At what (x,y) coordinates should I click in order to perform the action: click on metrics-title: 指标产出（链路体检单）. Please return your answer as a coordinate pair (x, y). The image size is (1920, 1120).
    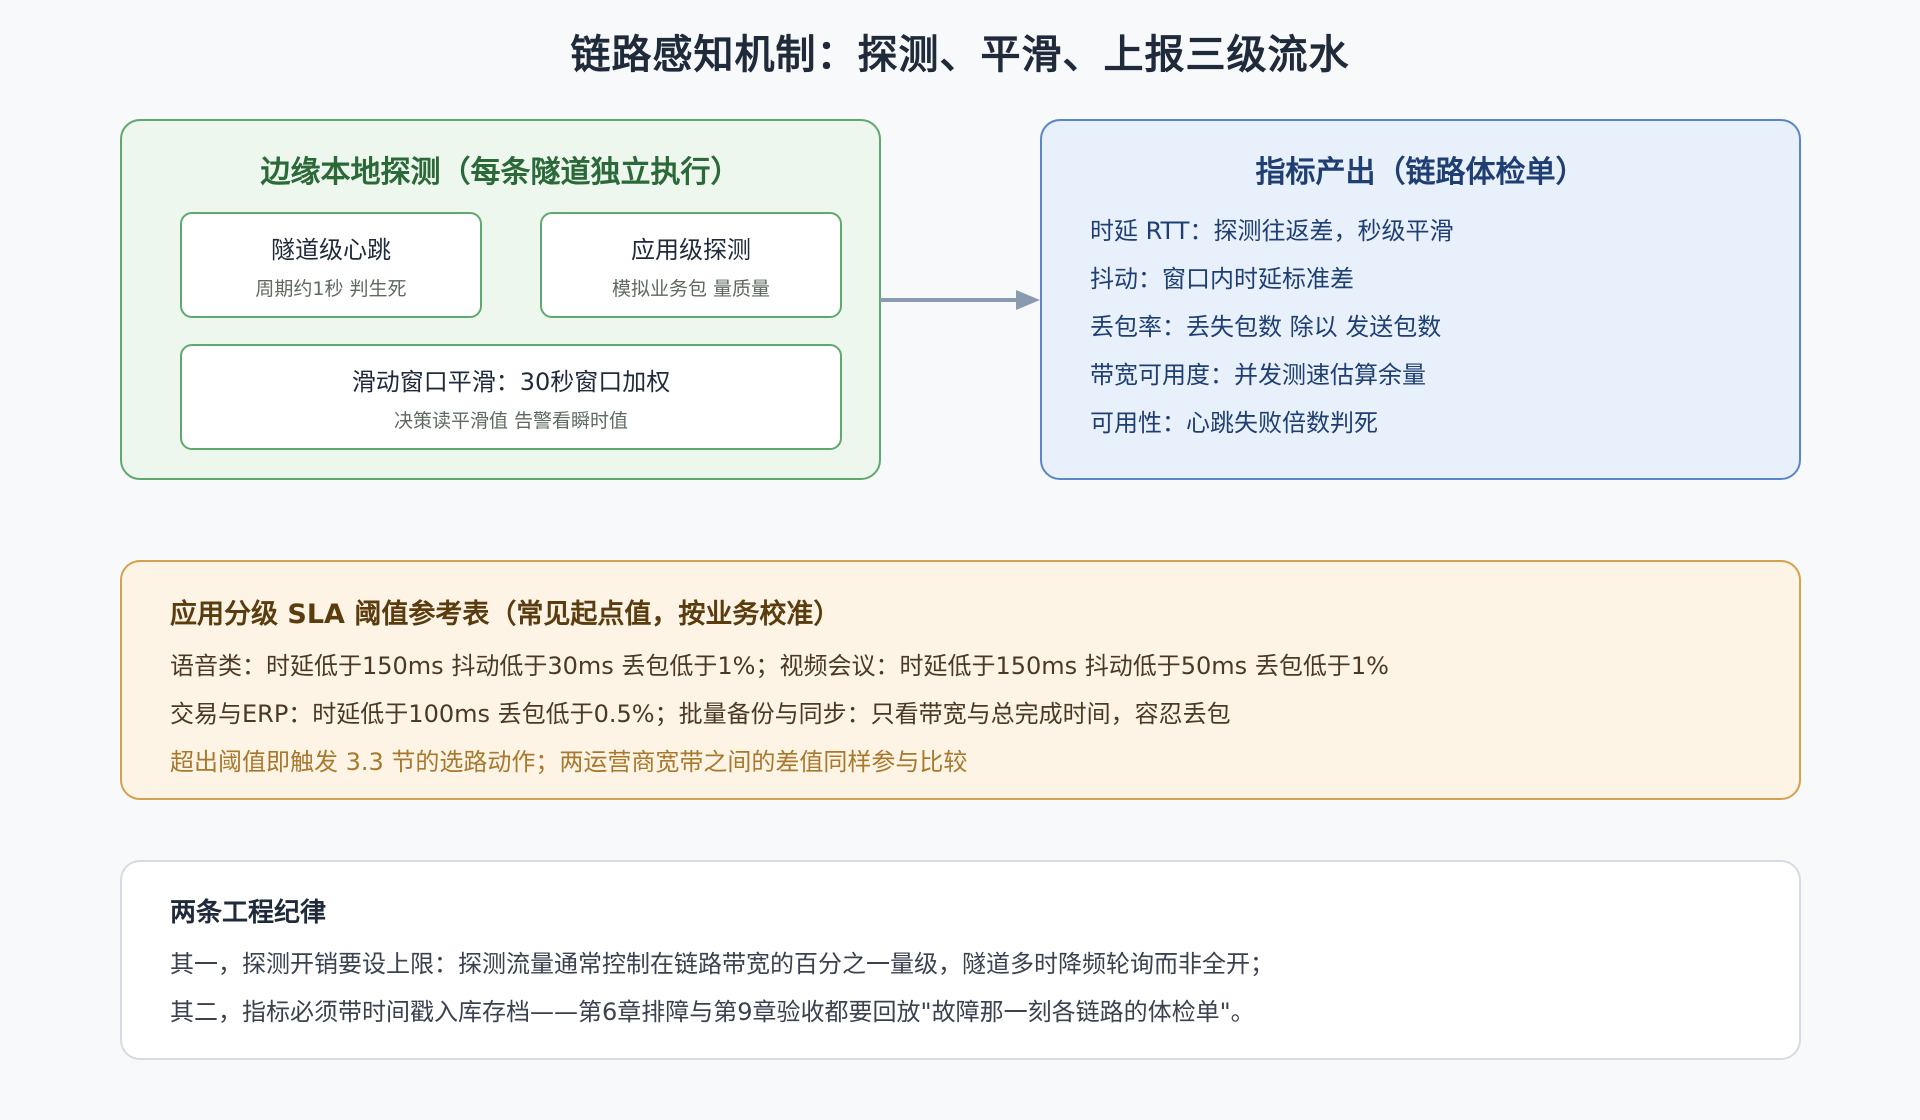
    Looking at the image, I should click on (1420, 172).